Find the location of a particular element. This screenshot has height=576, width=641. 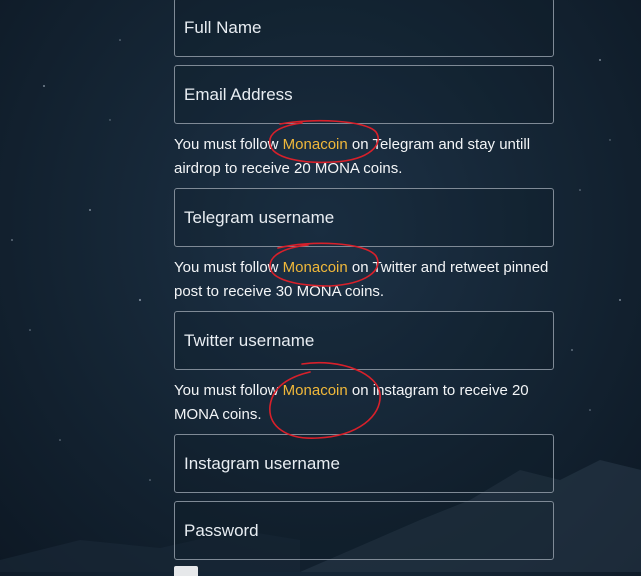

full-name-field is located at coordinates (364, 28).